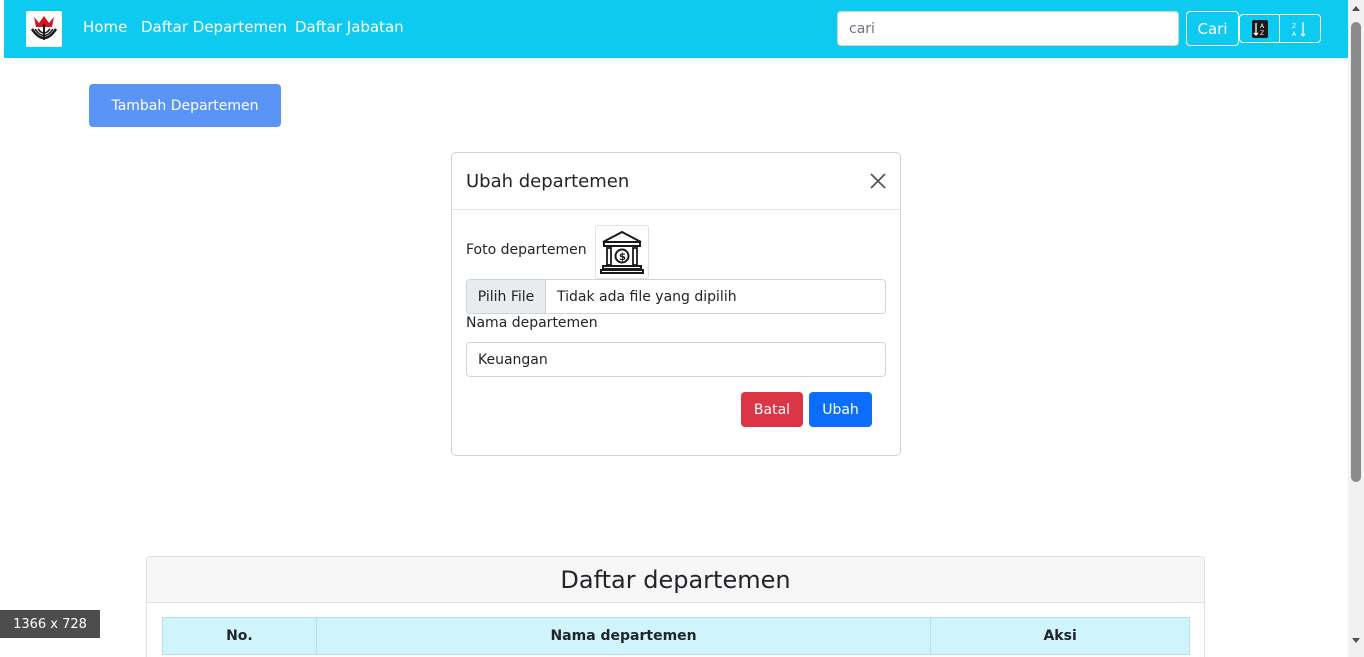  I want to click on university-logo-icon, so click(44, 29).